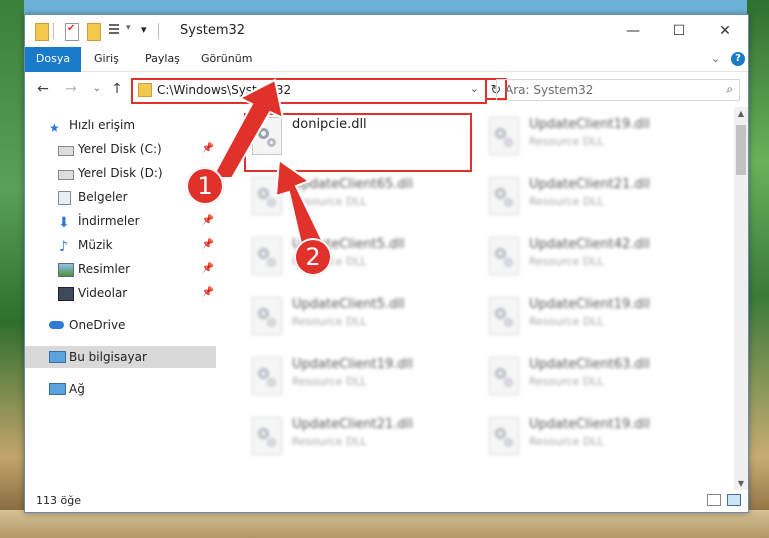 This screenshot has width=769, height=538. Describe the element at coordinates (313, 257) in the screenshot. I see `step-callout-2: 2` at that location.